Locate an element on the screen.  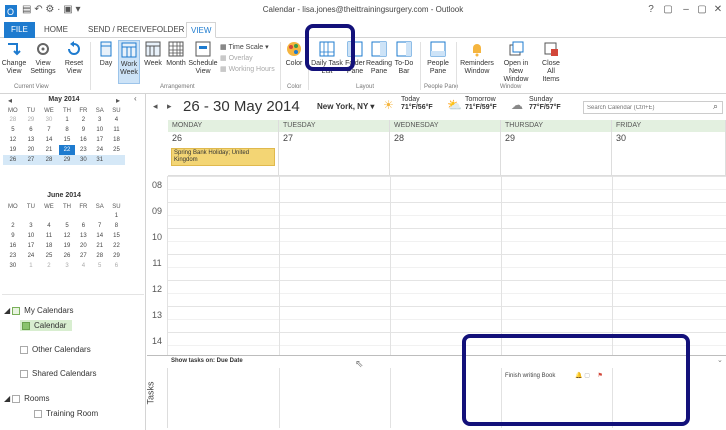
calendar-day: 9 is located at coordinates (13, 236).